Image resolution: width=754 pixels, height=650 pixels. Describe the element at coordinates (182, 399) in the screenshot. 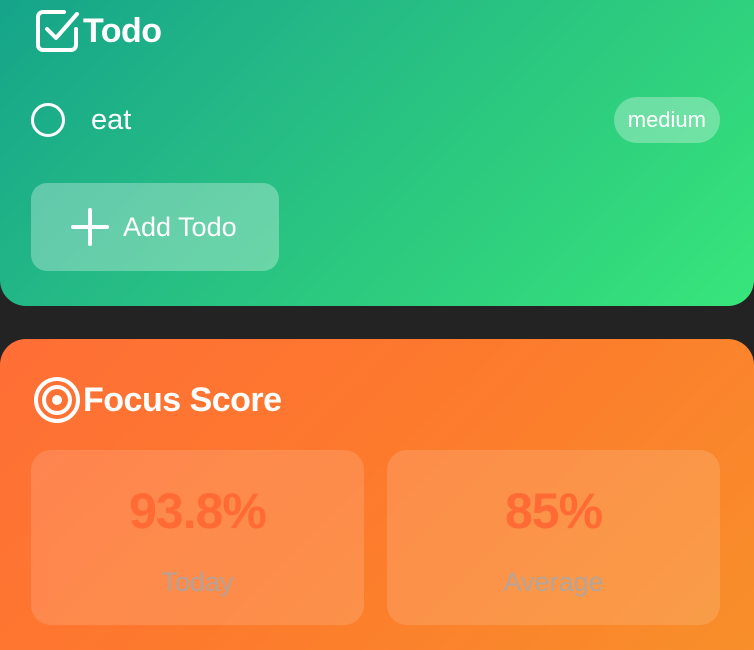

I see `focus-card-title: Focus Score` at that location.